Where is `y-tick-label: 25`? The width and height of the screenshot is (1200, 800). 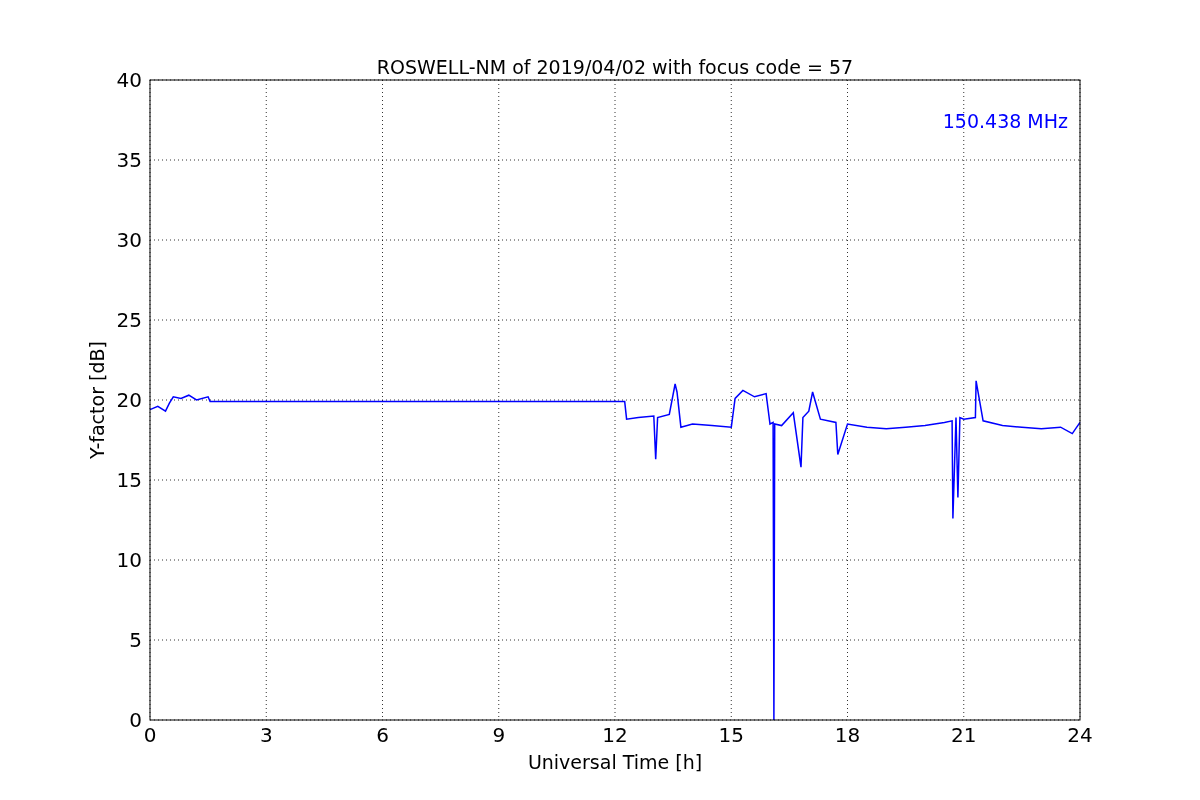
y-tick-label: 25 is located at coordinates (129, 320).